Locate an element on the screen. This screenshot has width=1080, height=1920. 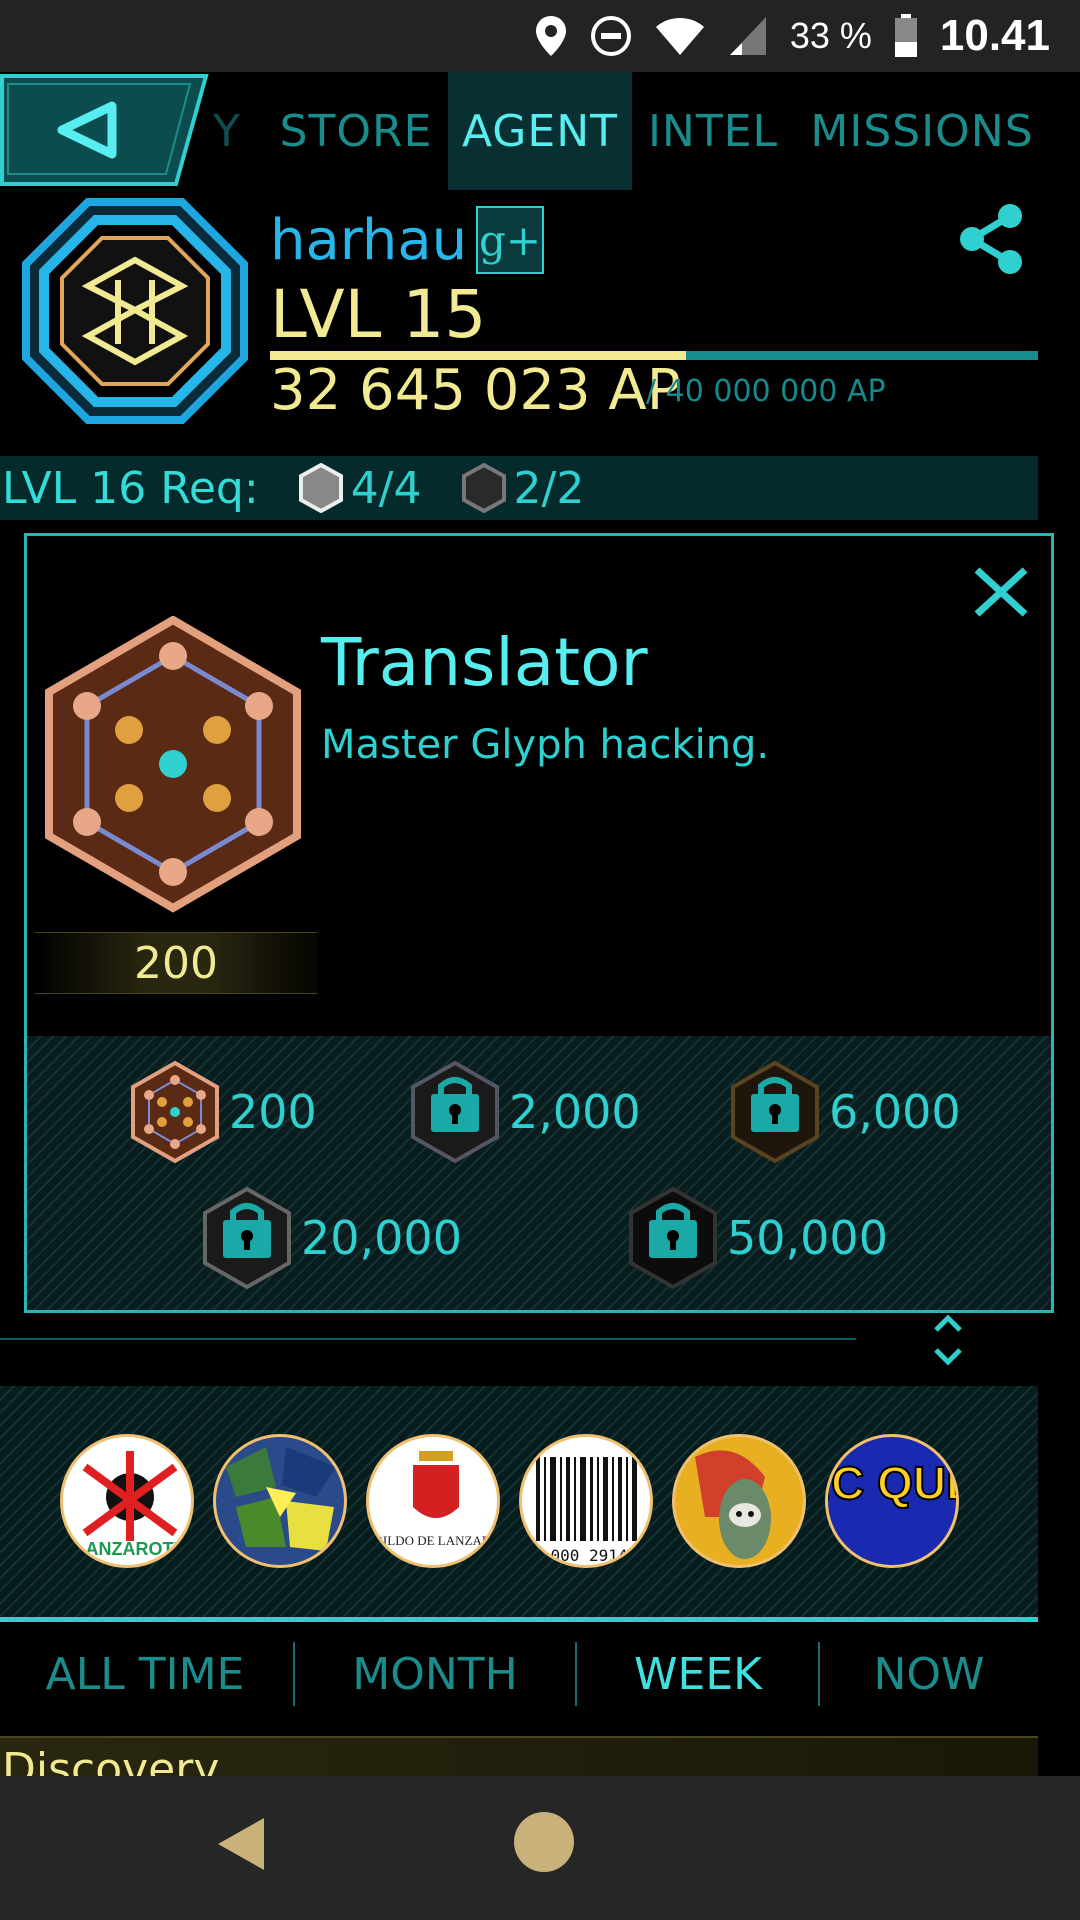
mission-badge-sloth is located at coordinates (739, 1501).